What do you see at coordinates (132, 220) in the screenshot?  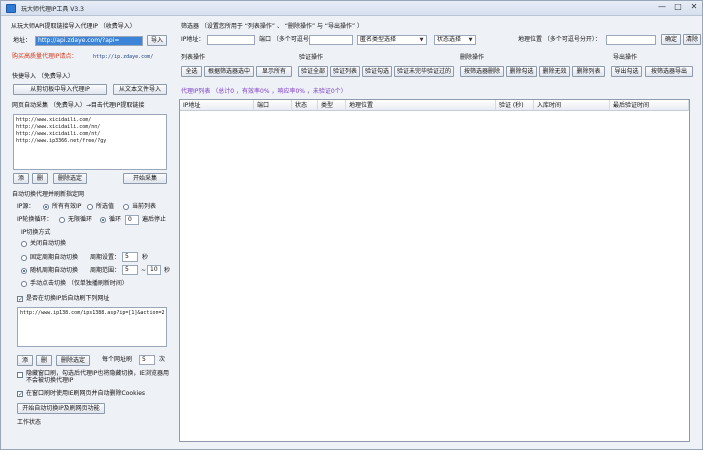 I see `loop-count-input: 0` at bounding box center [132, 220].